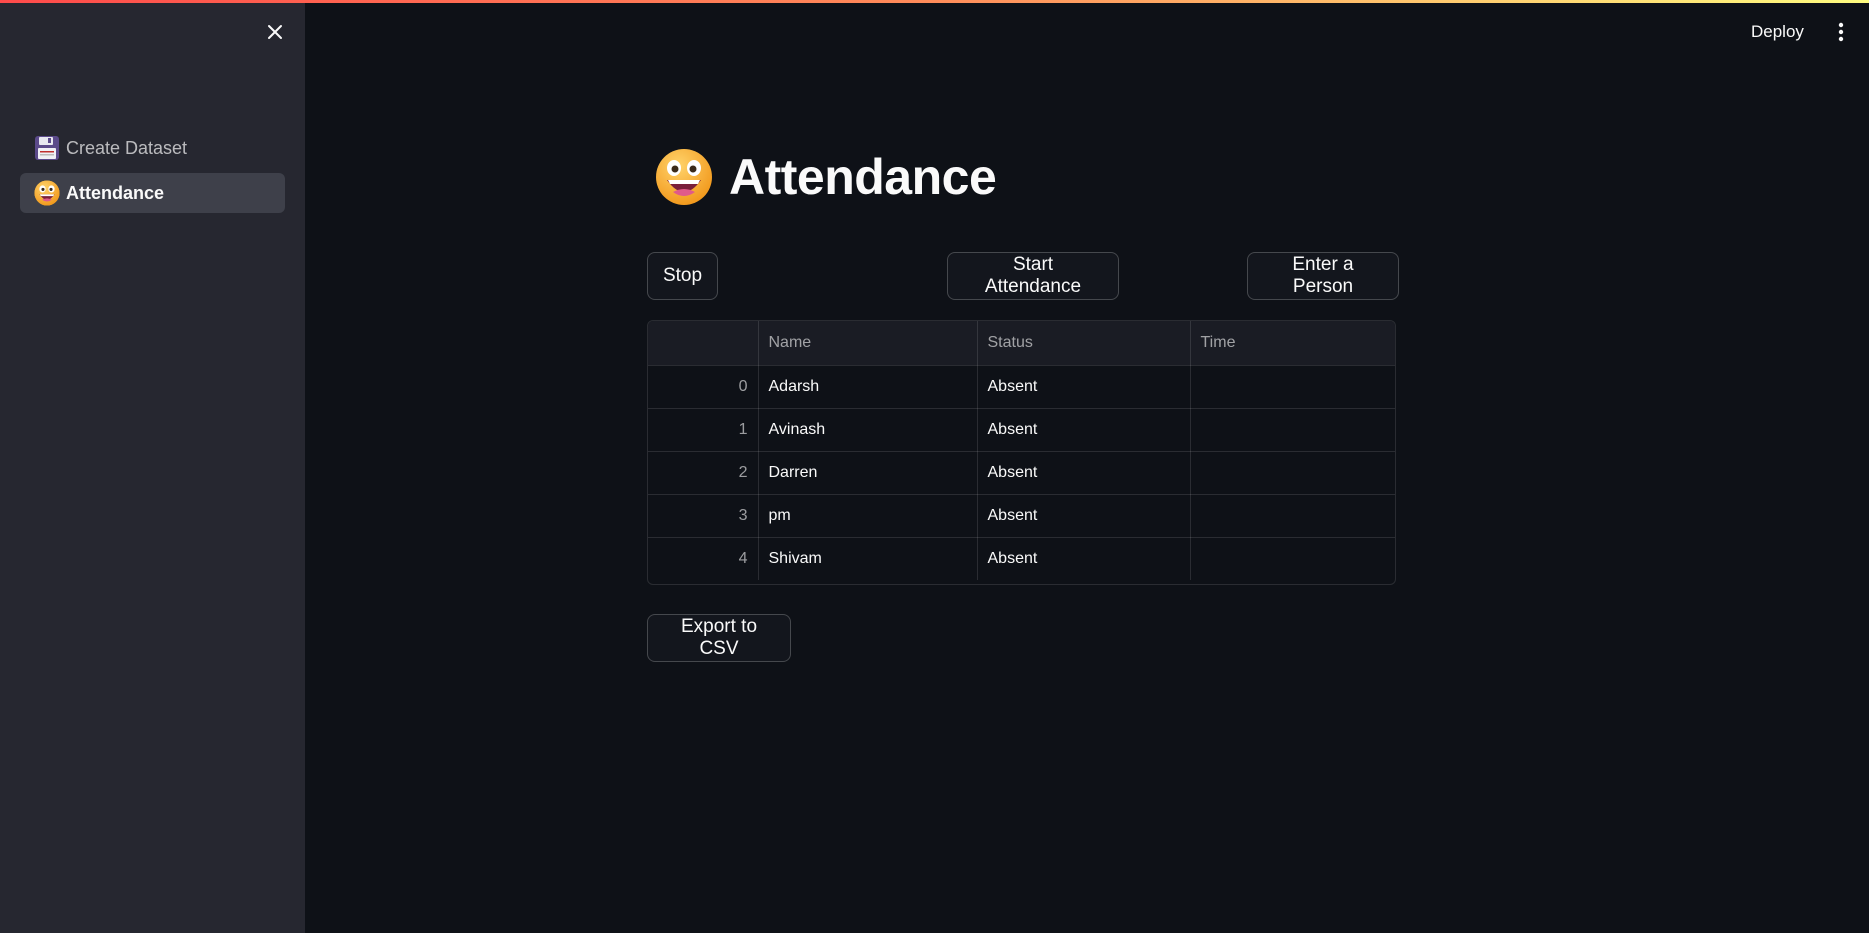 The image size is (1869, 933). What do you see at coordinates (703, 387) in the screenshot?
I see `row-index: 0` at bounding box center [703, 387].